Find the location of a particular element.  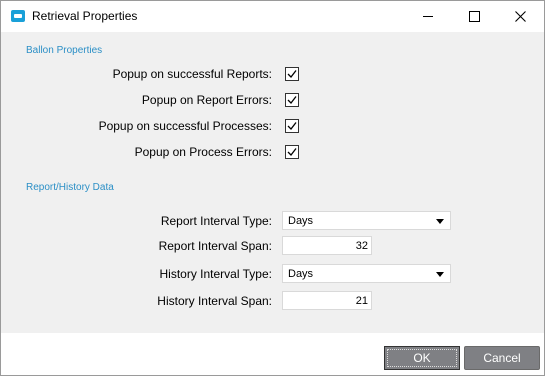

report-interval-type-select: Days is located at coordinates (366, 220).